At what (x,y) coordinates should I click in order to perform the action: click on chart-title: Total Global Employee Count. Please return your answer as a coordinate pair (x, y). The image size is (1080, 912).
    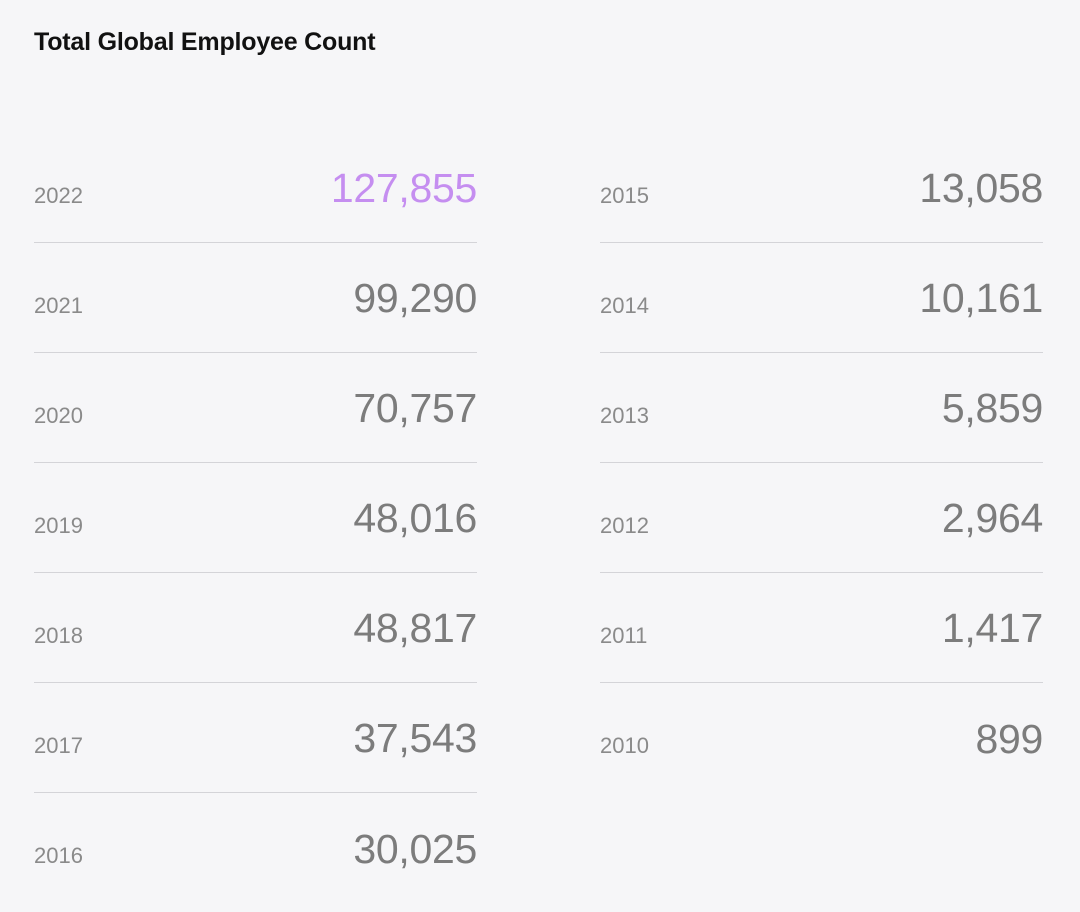
    Looking at the image, I should click on (205, 42).